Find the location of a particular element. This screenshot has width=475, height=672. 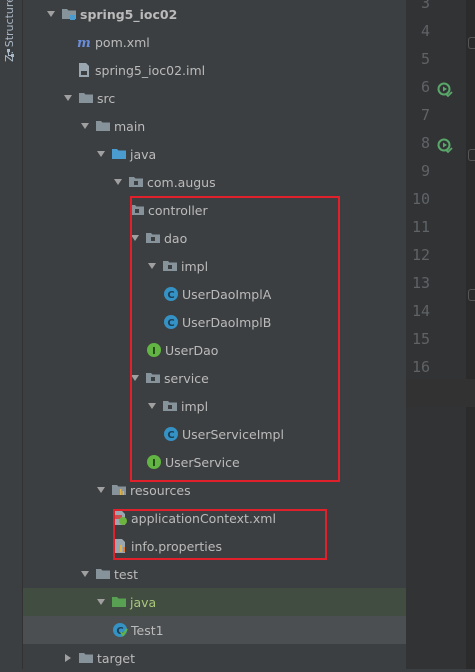

tree-node-label: pom.xml is located at coordinates (122, 42).